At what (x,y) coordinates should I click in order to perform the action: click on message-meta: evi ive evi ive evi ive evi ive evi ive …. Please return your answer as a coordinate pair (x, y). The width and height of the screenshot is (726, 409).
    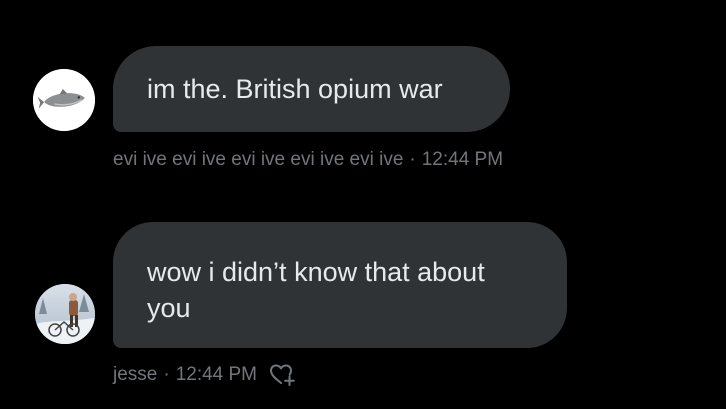
    Looking at the image, I should click on (308, 160).